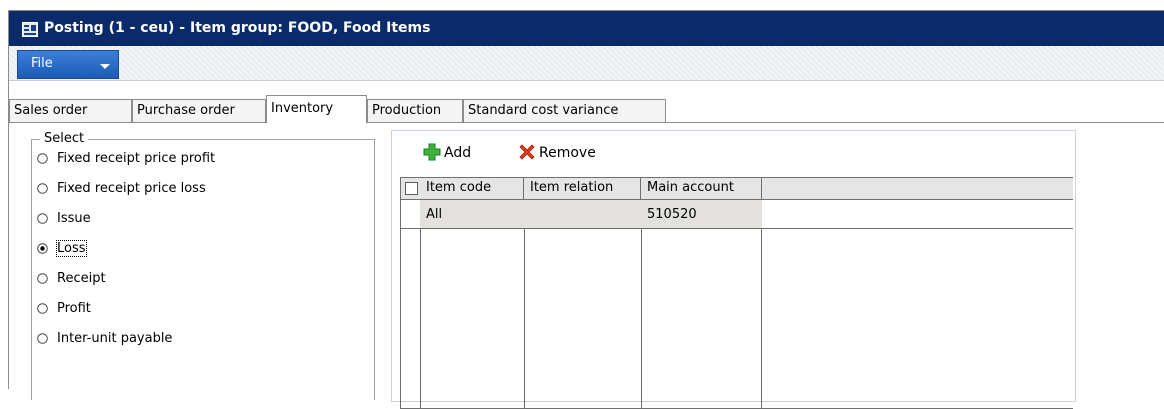 This screenshot has height=409, width=1164. I want to click on radio-label: Loss, so click(71, 248).